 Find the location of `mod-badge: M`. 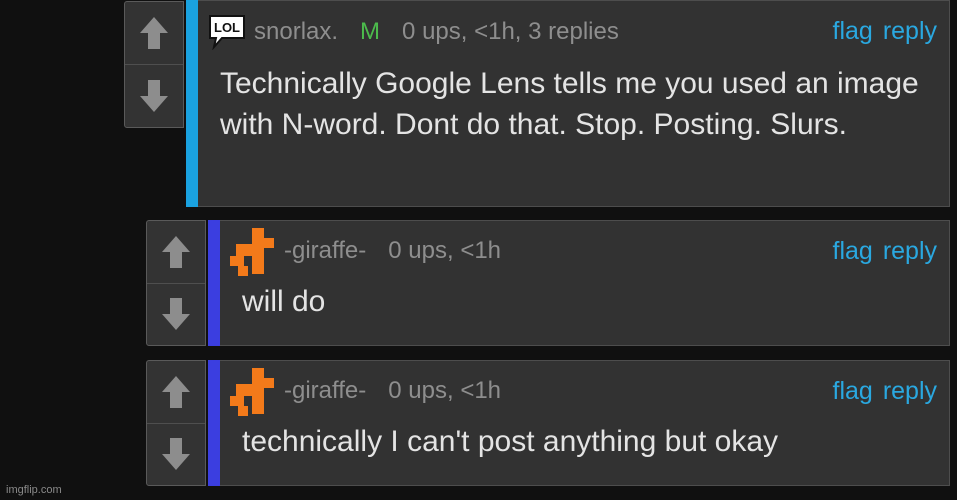

mod-badge: M is located at coordinates (370, 31).